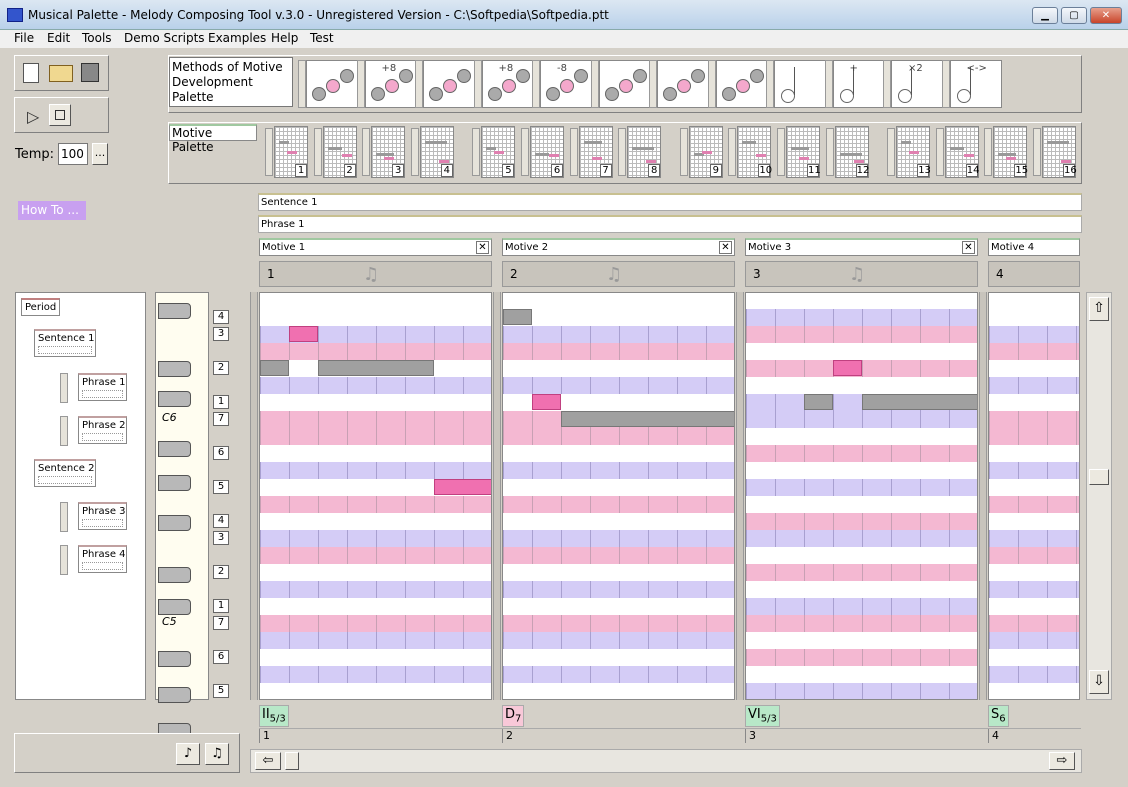 This screenshot has height=787, width=1128. What do you see at coordinates (65, 473) in the screenshot?
I see `tree-sentence-2: Sentence 2` at bounding box center [65, 473].